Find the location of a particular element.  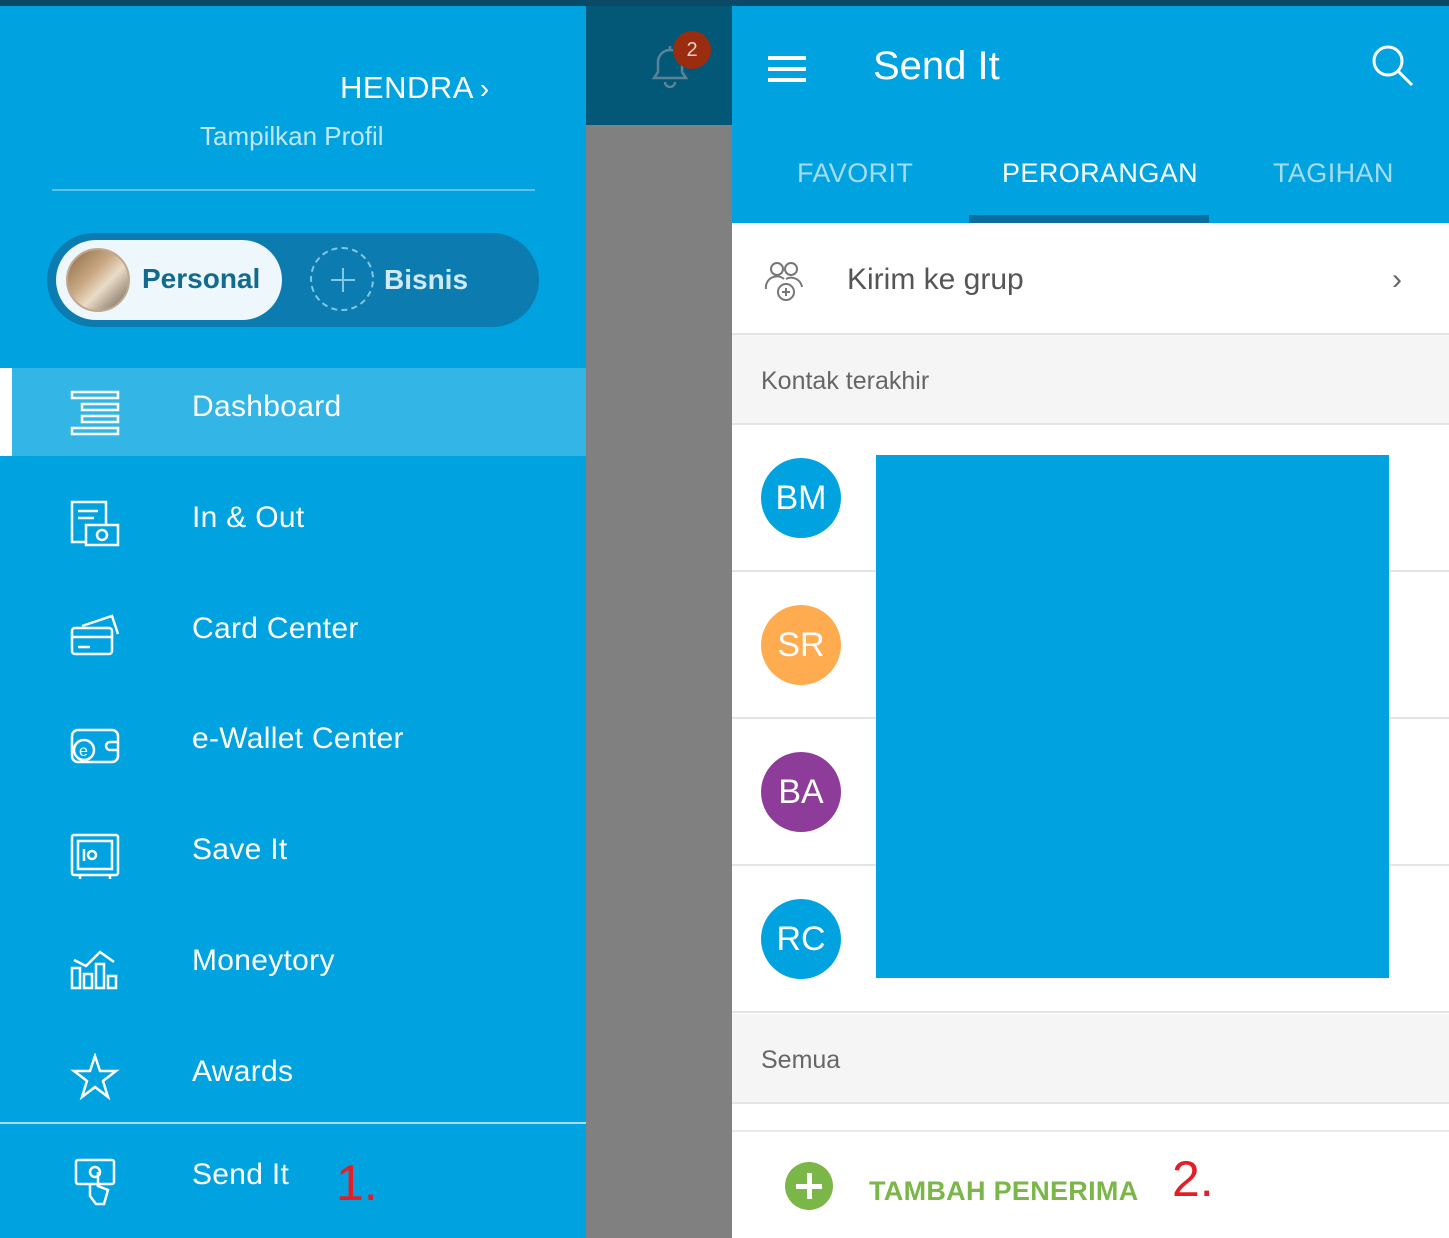

menu-label-awards: Awards is located at coordinates (243, 1071).